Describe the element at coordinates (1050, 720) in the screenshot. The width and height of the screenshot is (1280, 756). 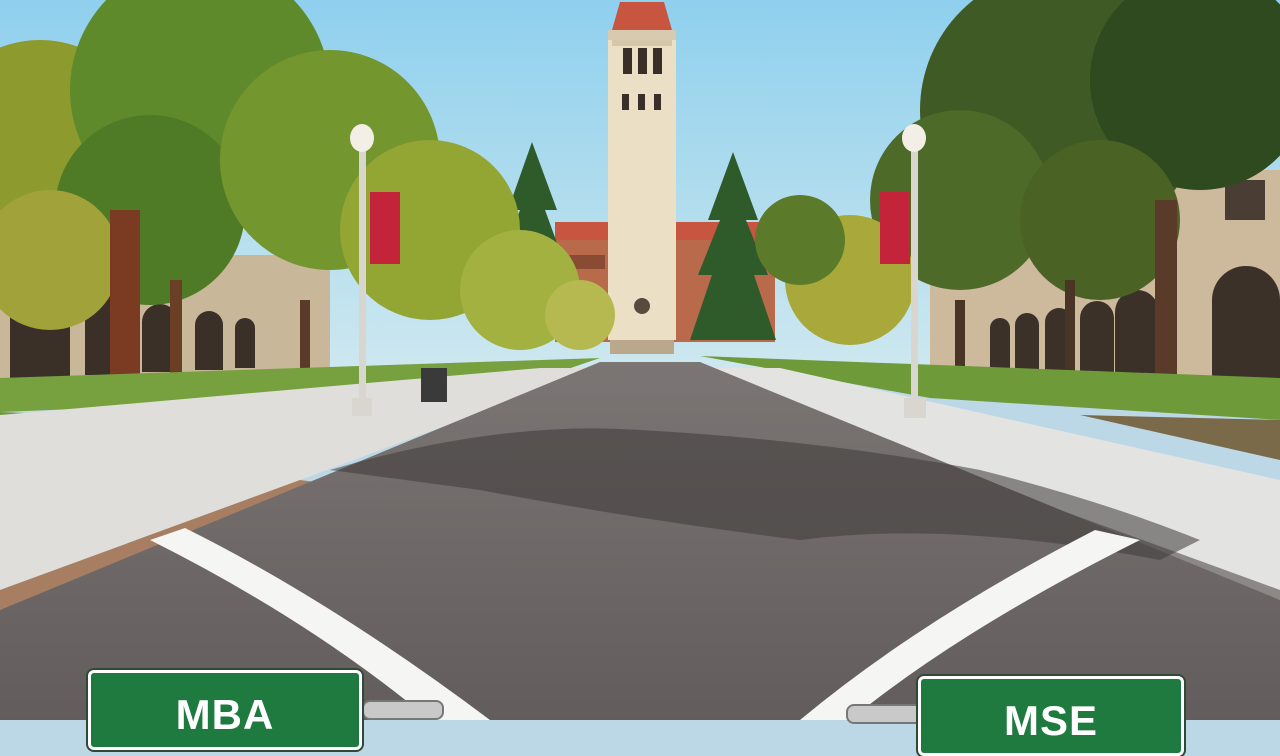
I see `mse-sign-label: MSE` at that location.